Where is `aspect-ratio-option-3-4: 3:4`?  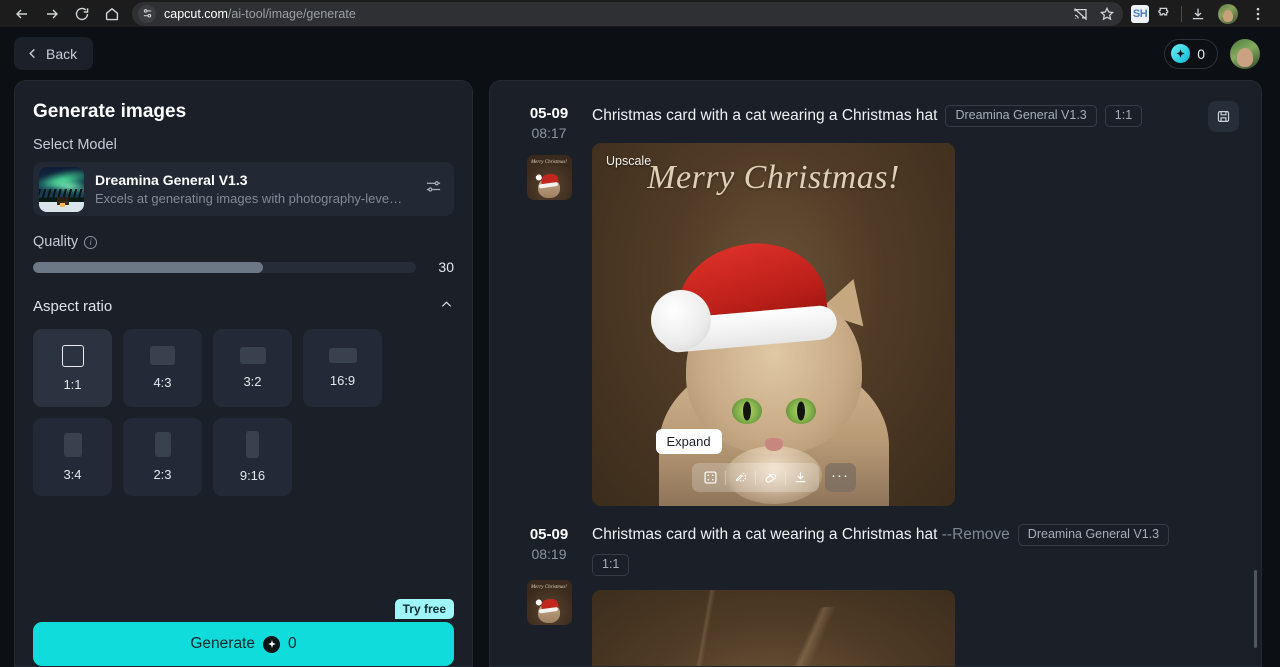
aspect-ratio-option-3-4: 3:4 is located at coordinates (72, 457).